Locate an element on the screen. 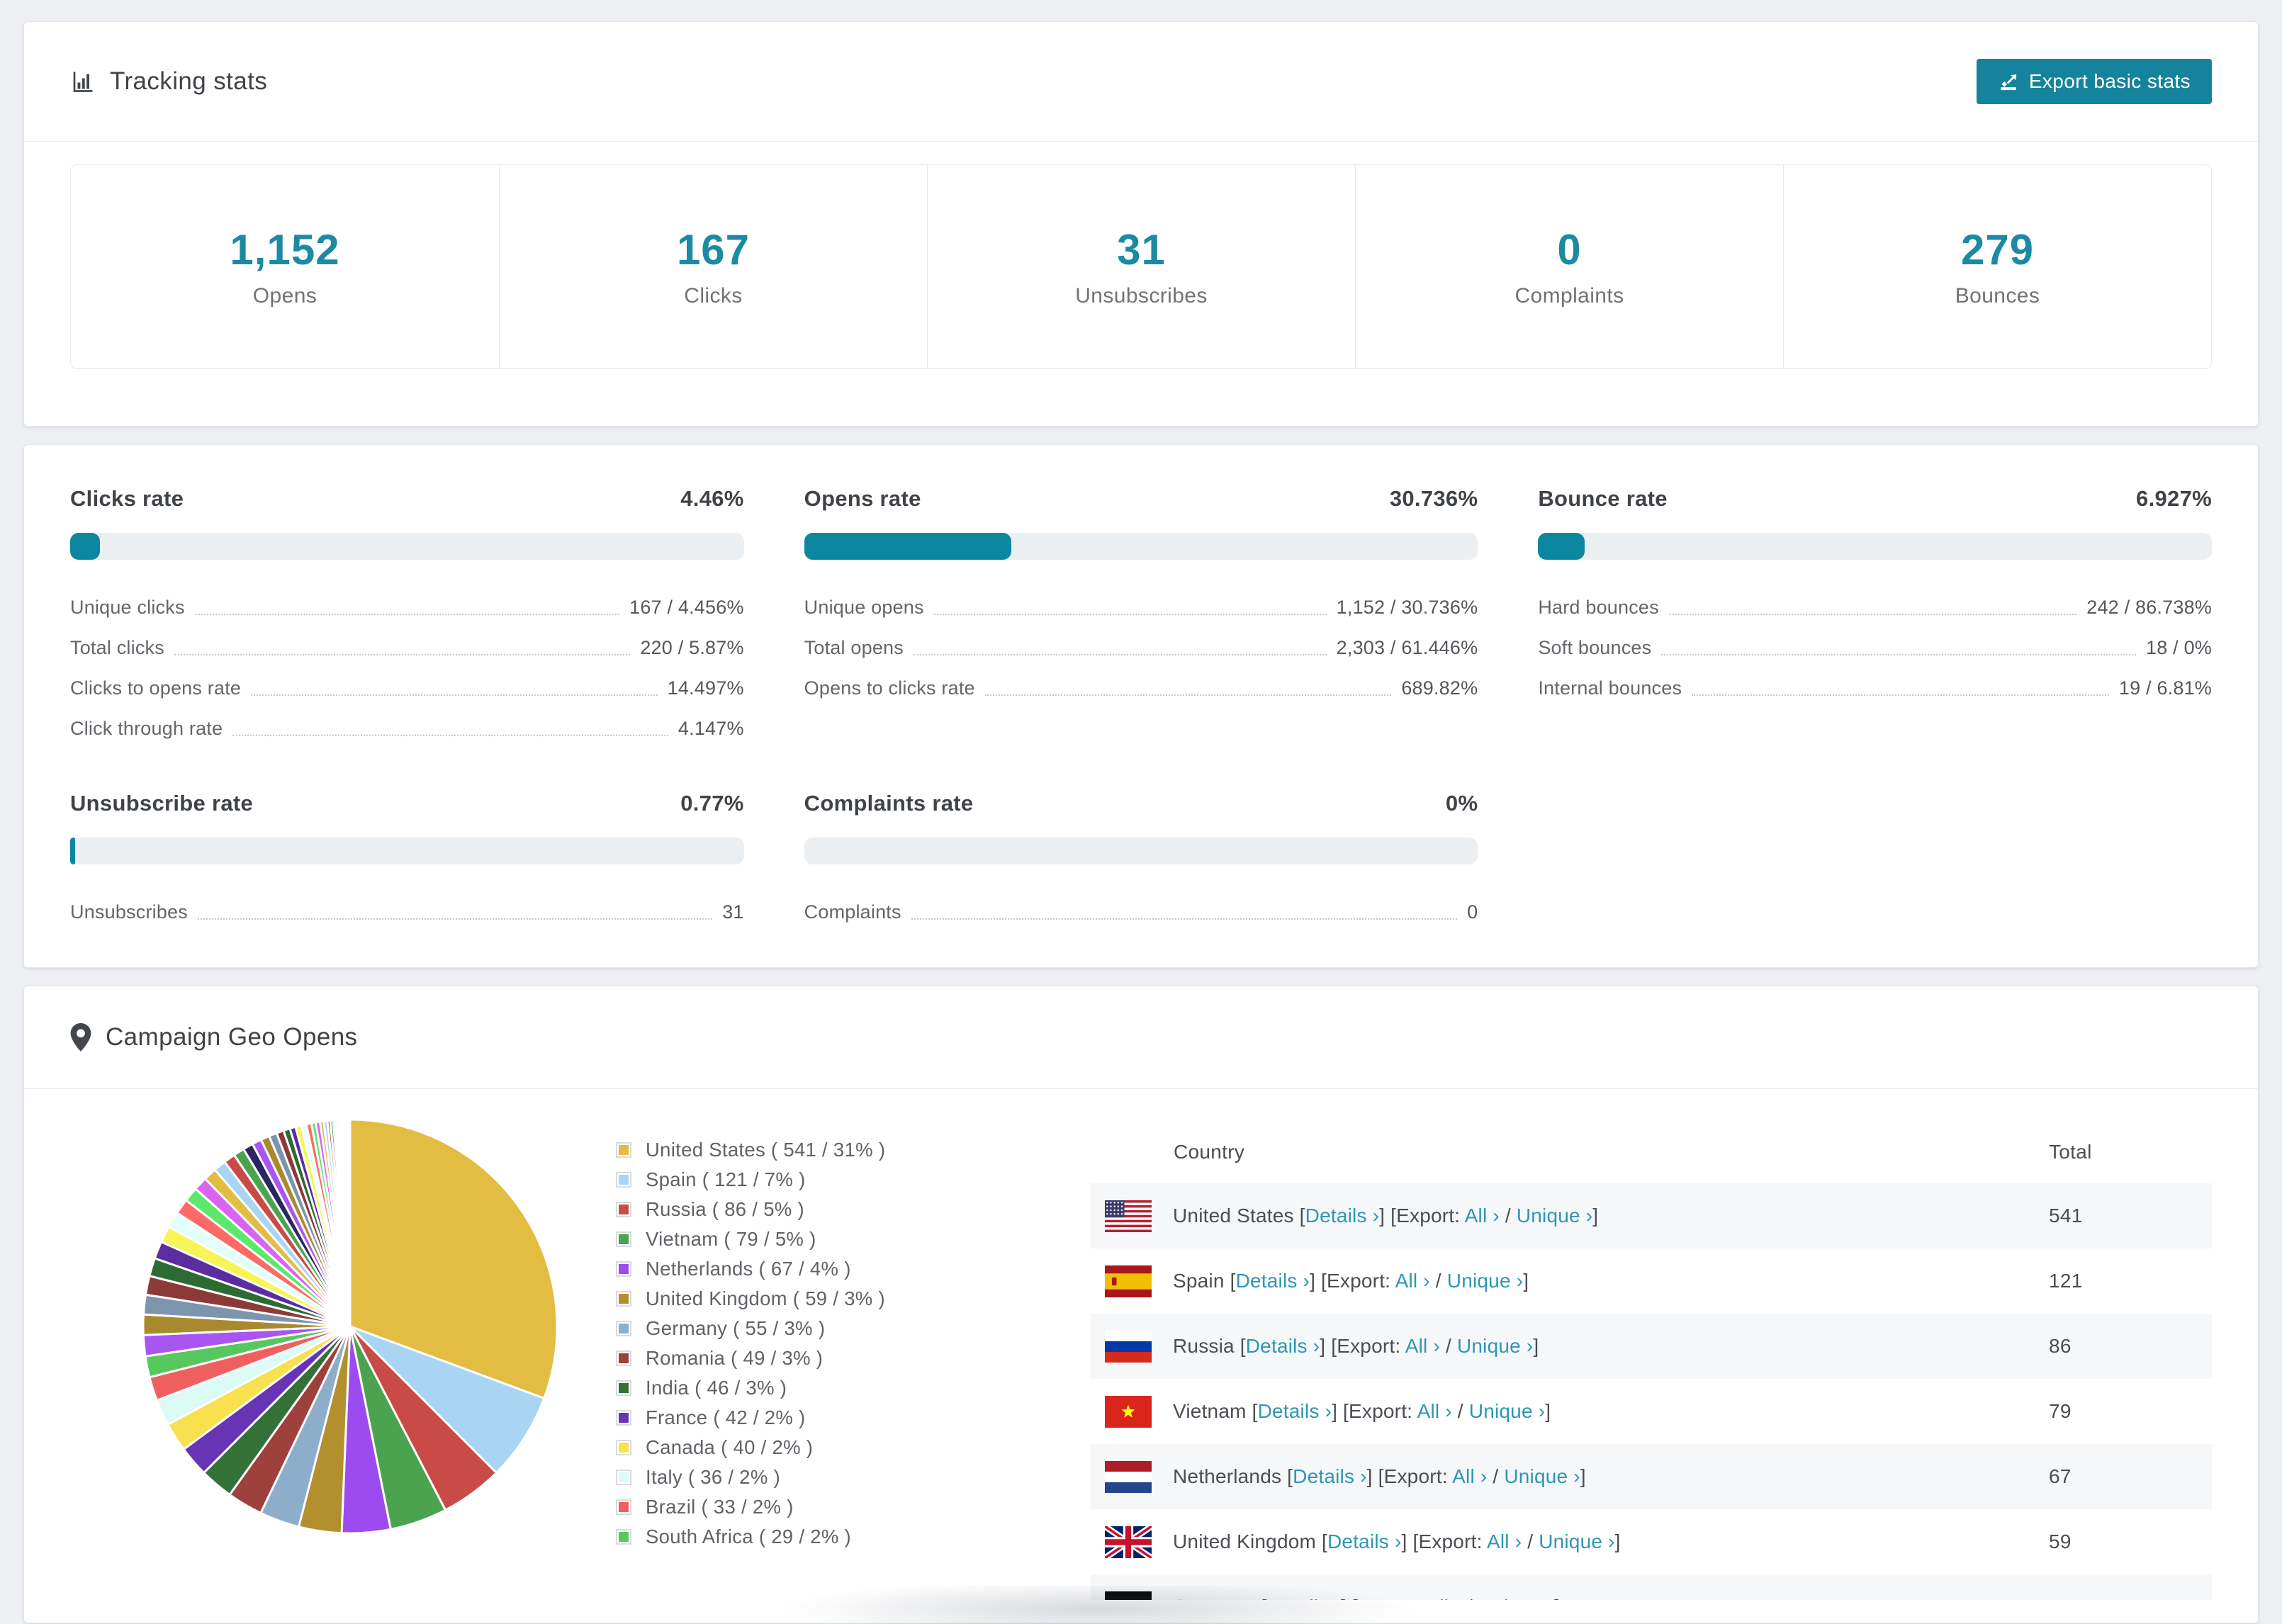 The height and width of the screenshot is (1624, 2282). bracket: [ is located at coordinates (1252, 1411).